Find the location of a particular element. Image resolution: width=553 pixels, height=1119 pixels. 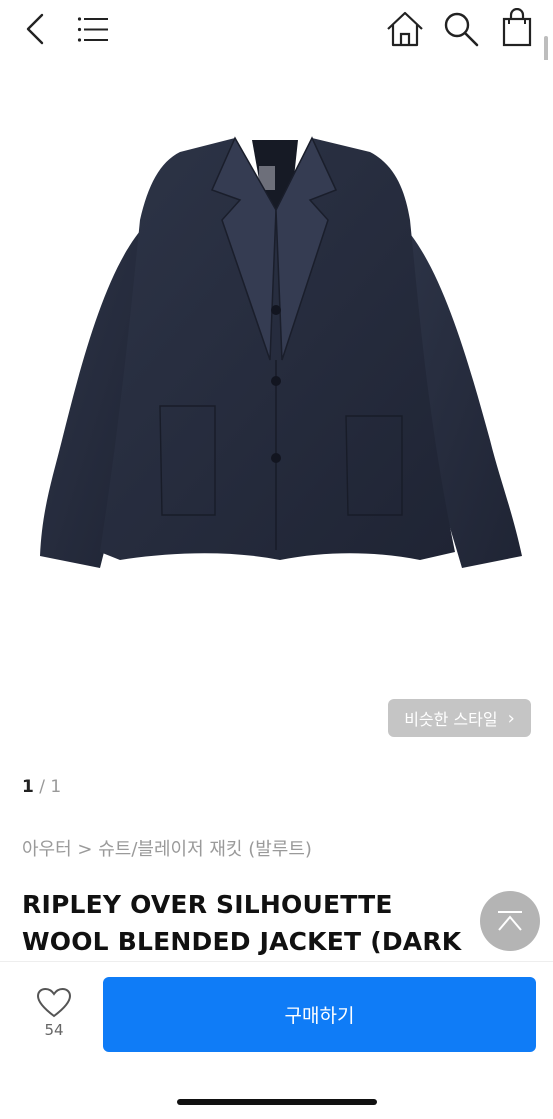

menu-button is located at coordinates (93, 30).